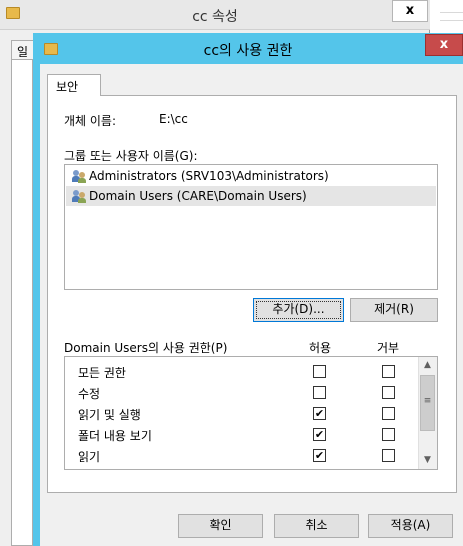  What do you see at coordinates (427, 365) in the screenshot?
I see `scroll-up-arrow-icon: ▲` at bounding box center [427, 365].